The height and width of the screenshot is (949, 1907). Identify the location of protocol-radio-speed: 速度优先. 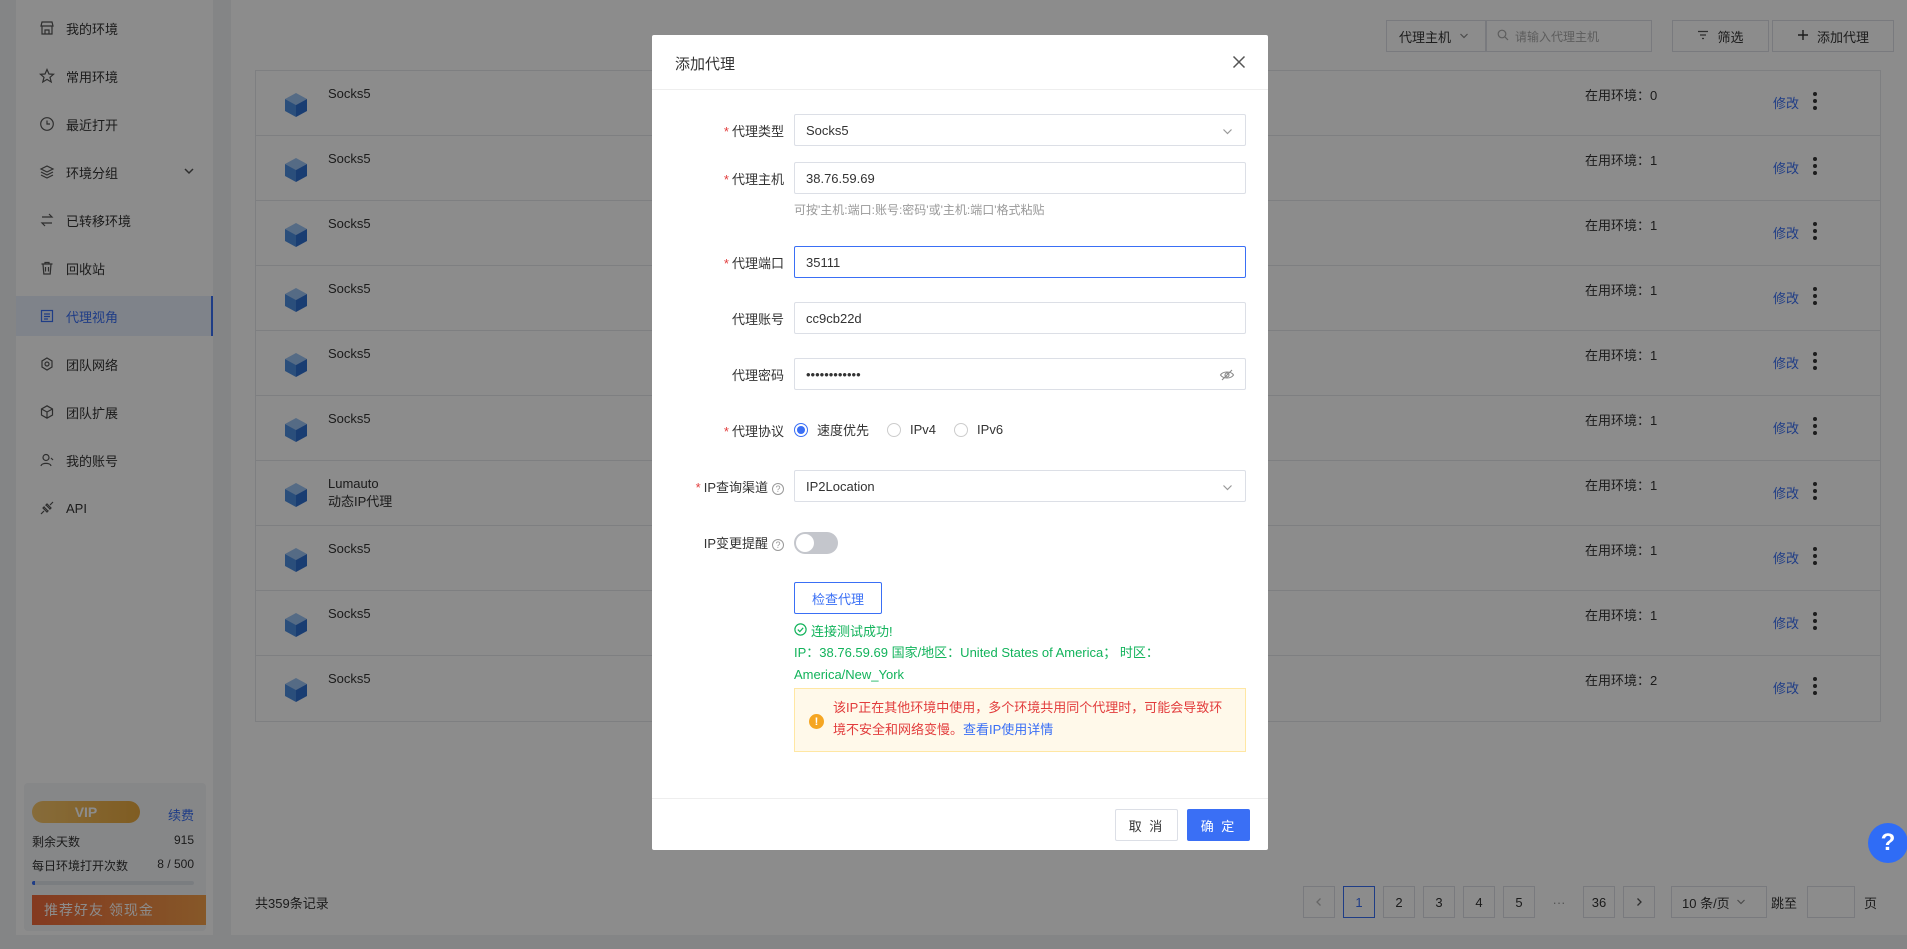
(831, 429).